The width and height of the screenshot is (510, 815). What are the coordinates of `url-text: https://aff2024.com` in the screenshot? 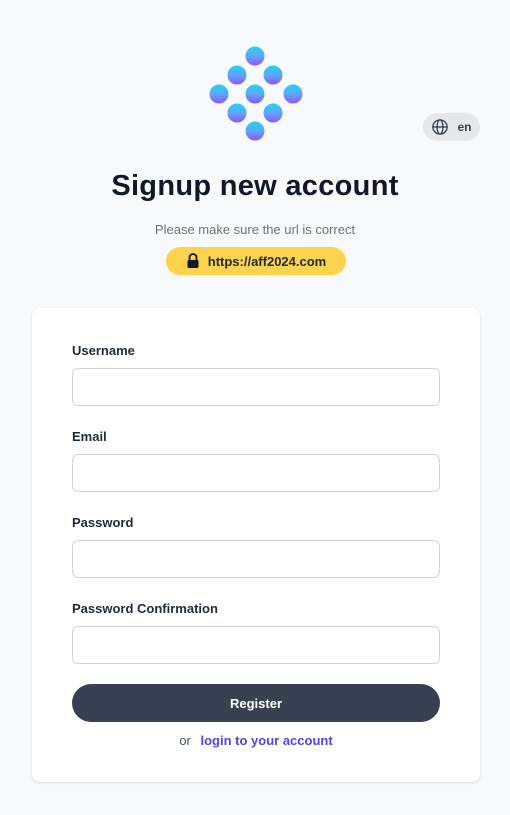 It's located at (267, 261).